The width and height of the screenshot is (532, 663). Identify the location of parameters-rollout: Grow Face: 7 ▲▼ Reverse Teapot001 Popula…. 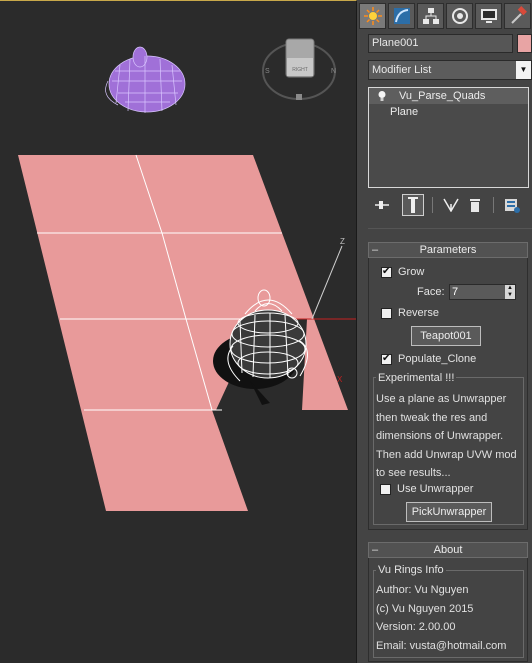
(448, 394).